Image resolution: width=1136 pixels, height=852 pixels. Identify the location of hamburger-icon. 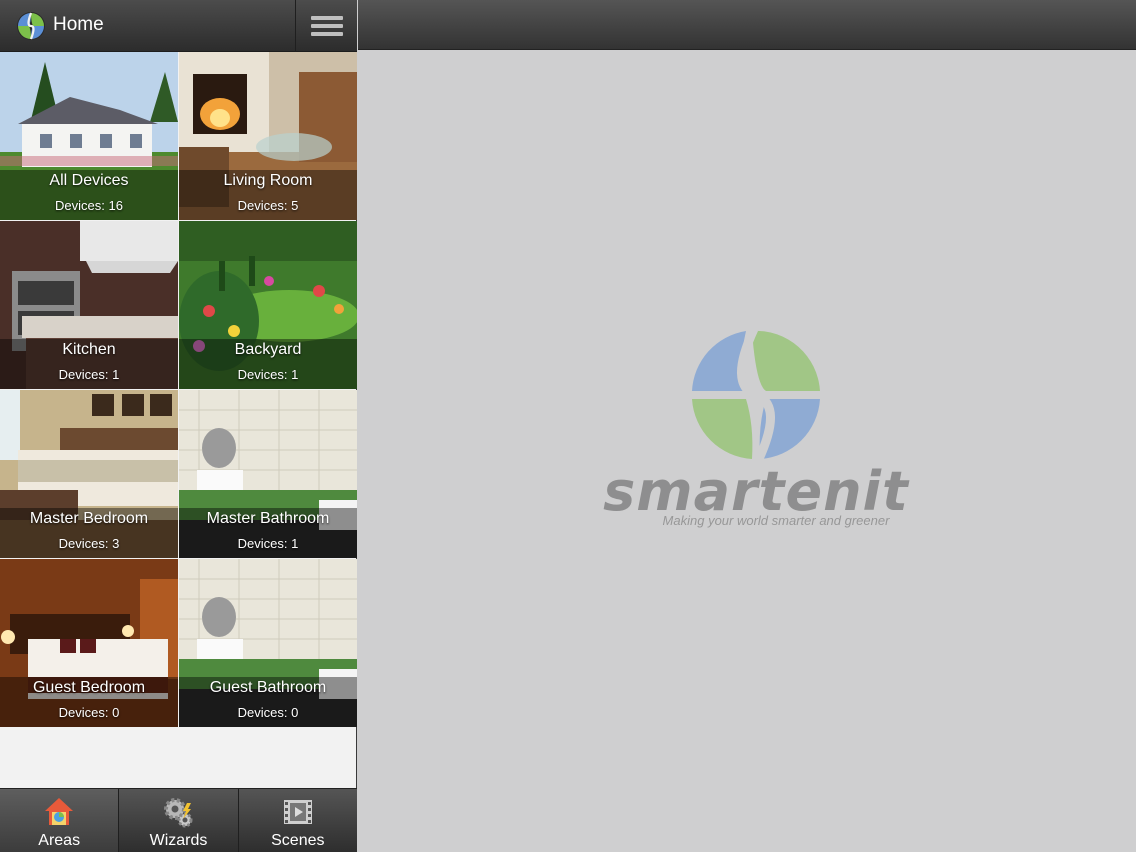
(326, 26).